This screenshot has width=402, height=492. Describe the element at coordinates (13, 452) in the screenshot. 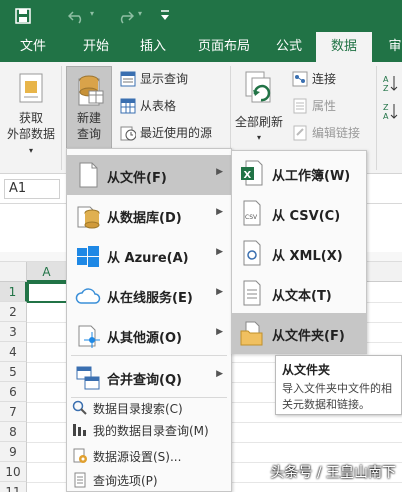

I see `row-header: 9` at that location.